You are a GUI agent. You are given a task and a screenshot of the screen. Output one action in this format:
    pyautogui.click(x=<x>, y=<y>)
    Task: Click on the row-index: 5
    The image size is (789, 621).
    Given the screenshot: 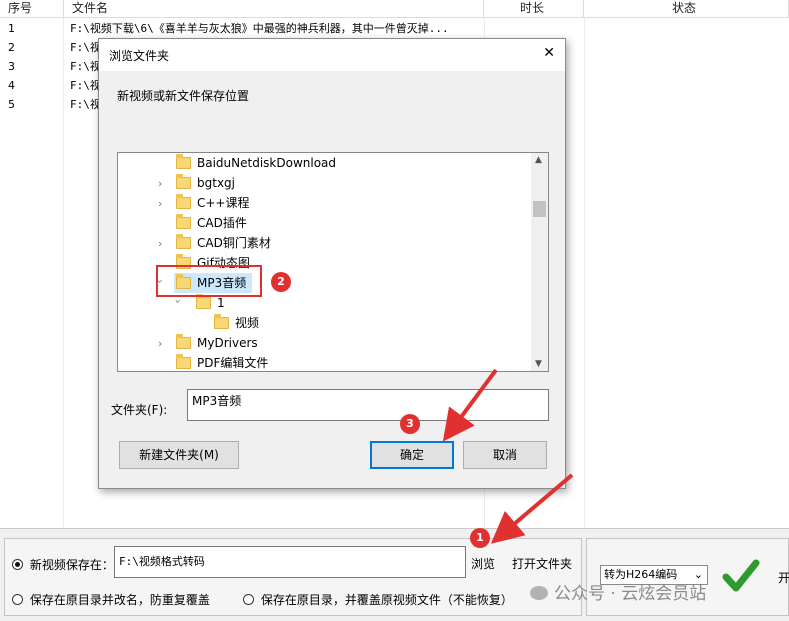 What is the action you would take?
    pyautogui.click(x=11, y=104)
    